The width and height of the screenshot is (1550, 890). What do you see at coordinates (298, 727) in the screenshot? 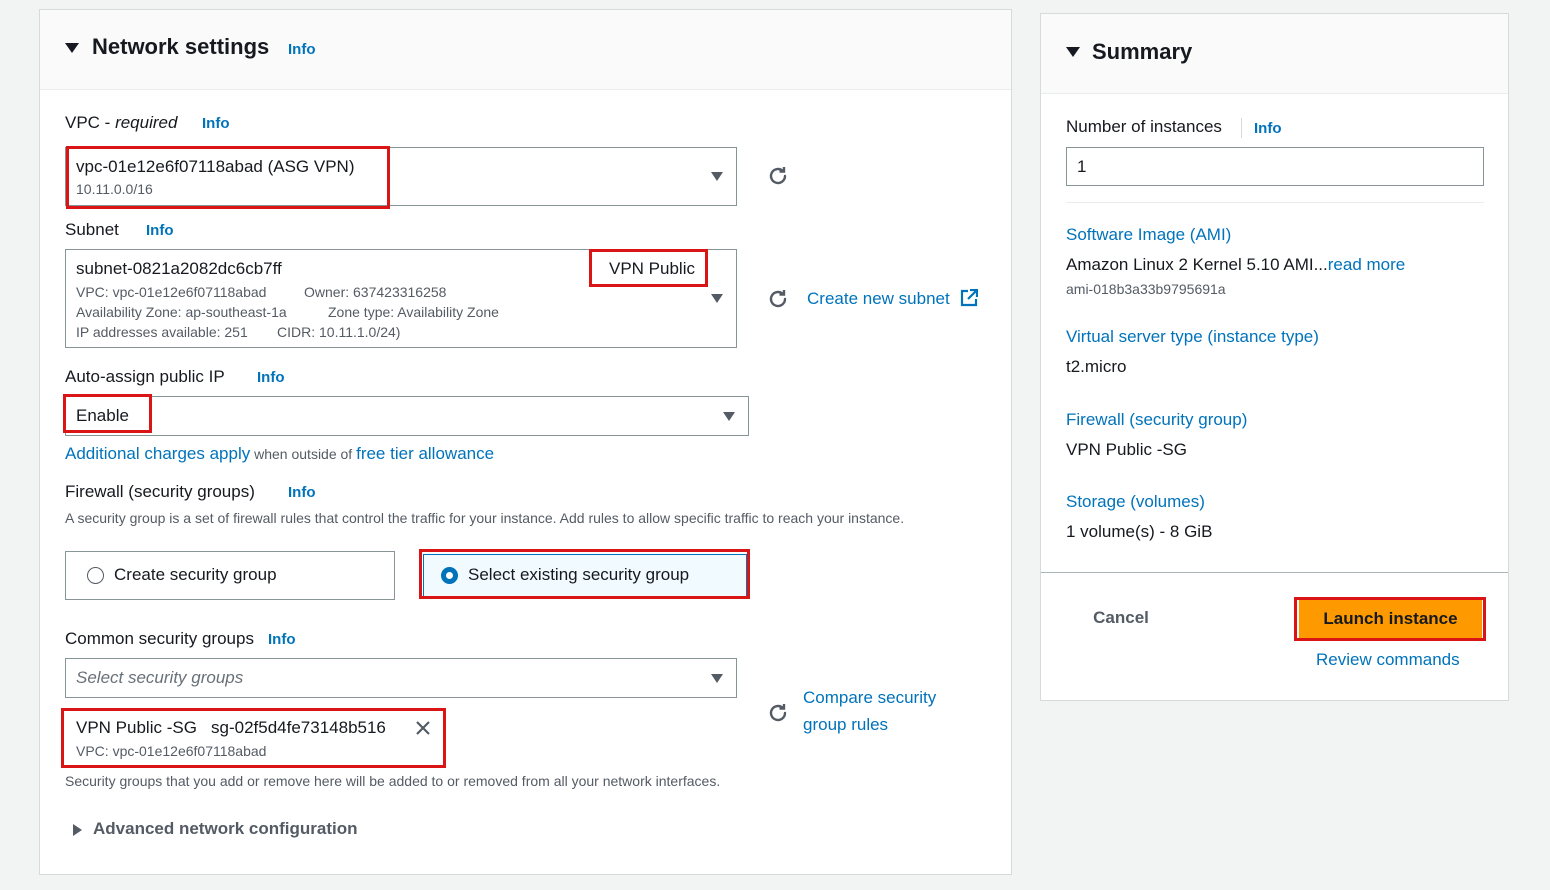
I see `token-sg-id: sg-02f5d4fe73148b516` at bounding box center [298, 727].